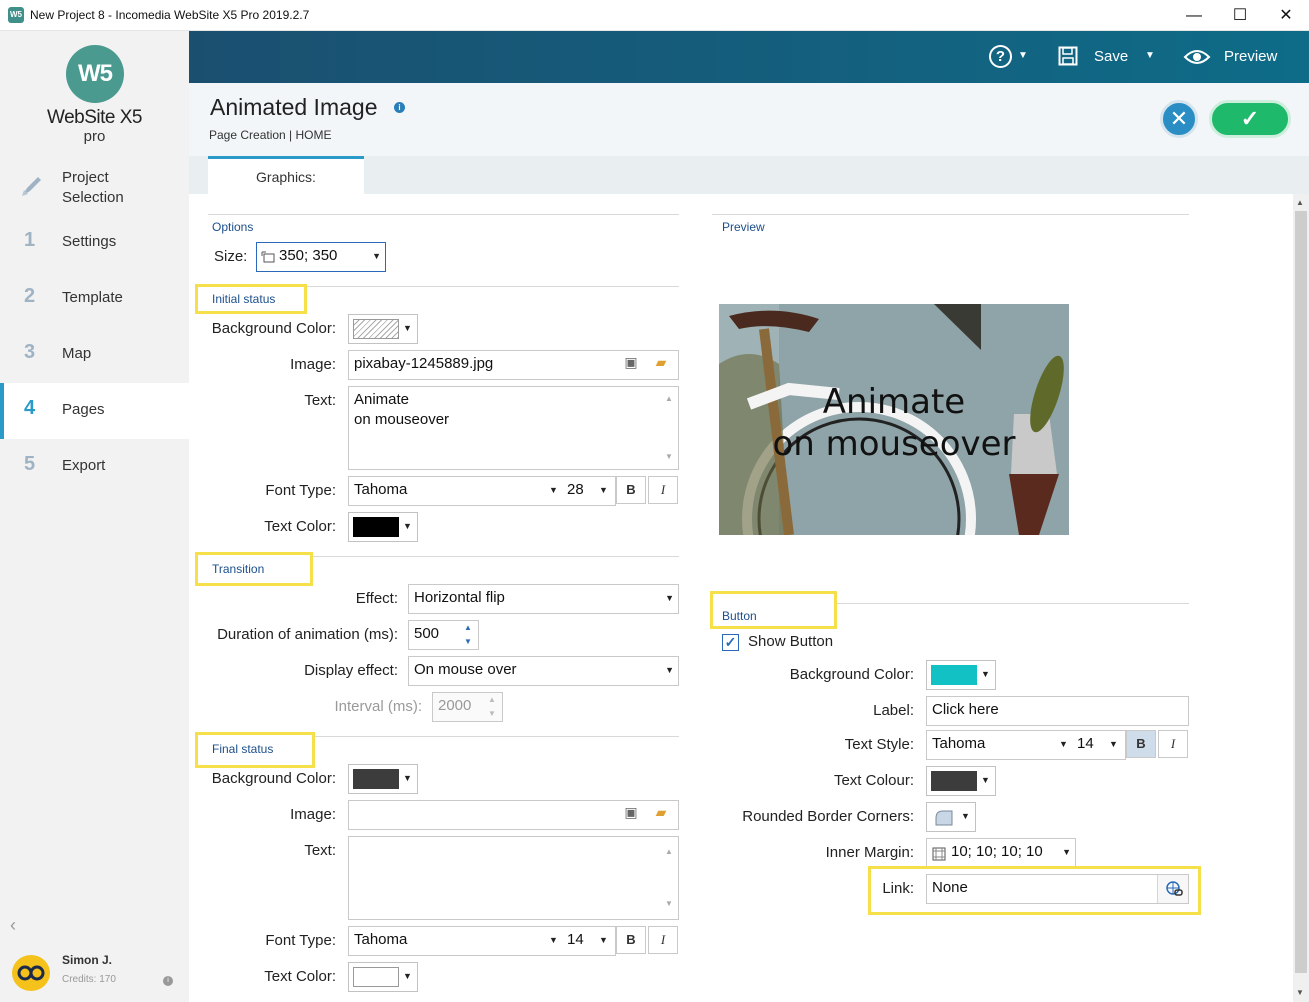 The image size is (1309, 1002). Describe the element at coordinates (482, 491) in the screenshot. I see `initial-font-select: Tahoma ▼ 28 ▼` at that location.